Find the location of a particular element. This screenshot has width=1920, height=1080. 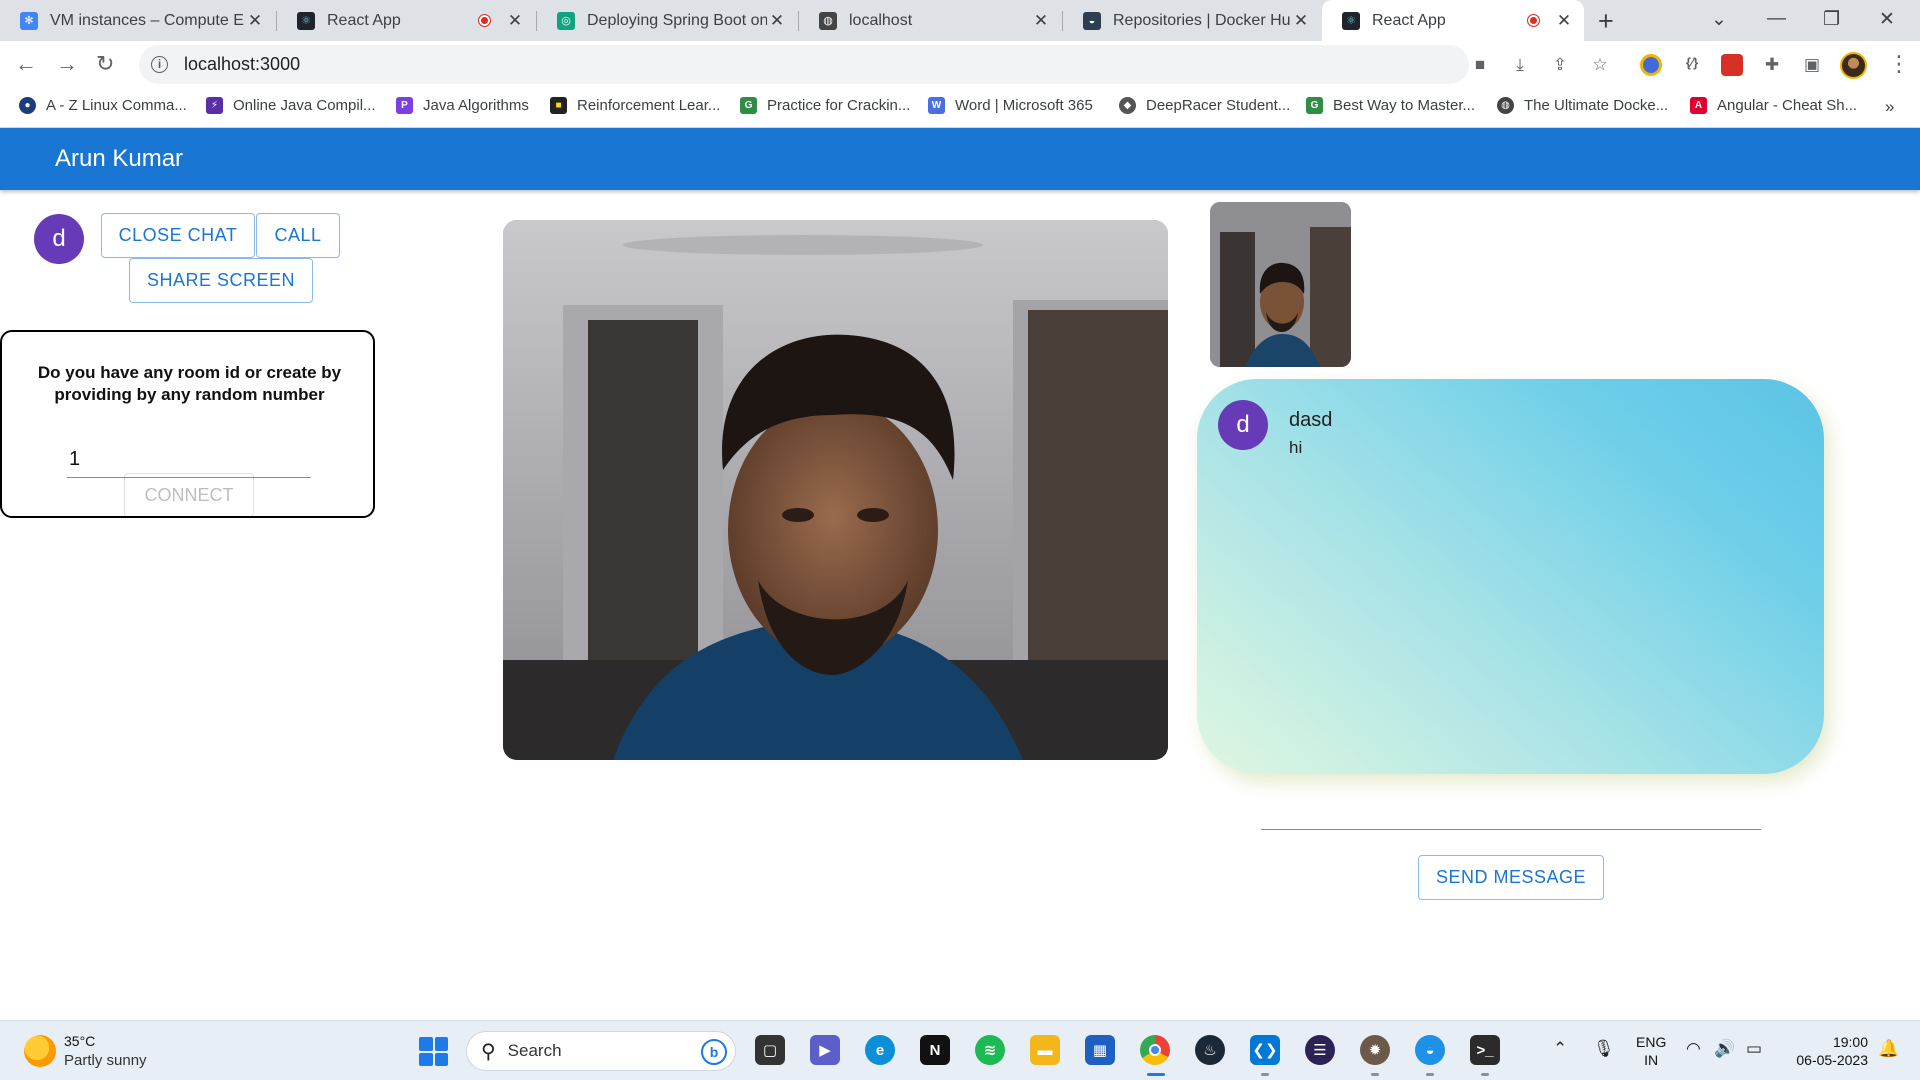

message-input is located at coordinates (1511, 815).